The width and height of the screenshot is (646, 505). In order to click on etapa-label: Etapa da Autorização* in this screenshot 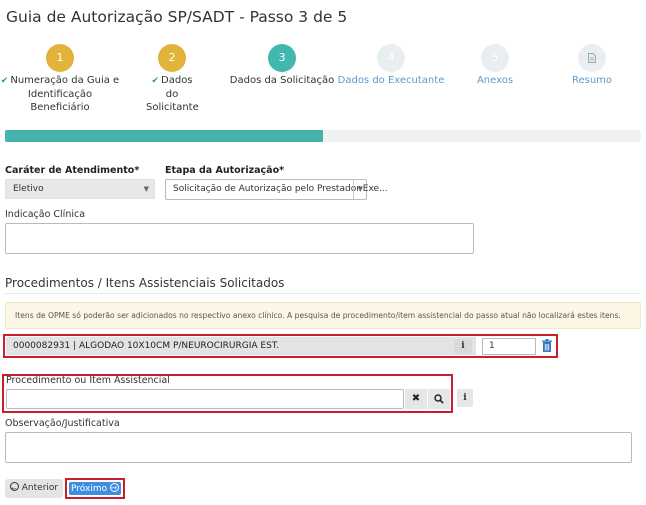, I will do `click(225, 170)`.